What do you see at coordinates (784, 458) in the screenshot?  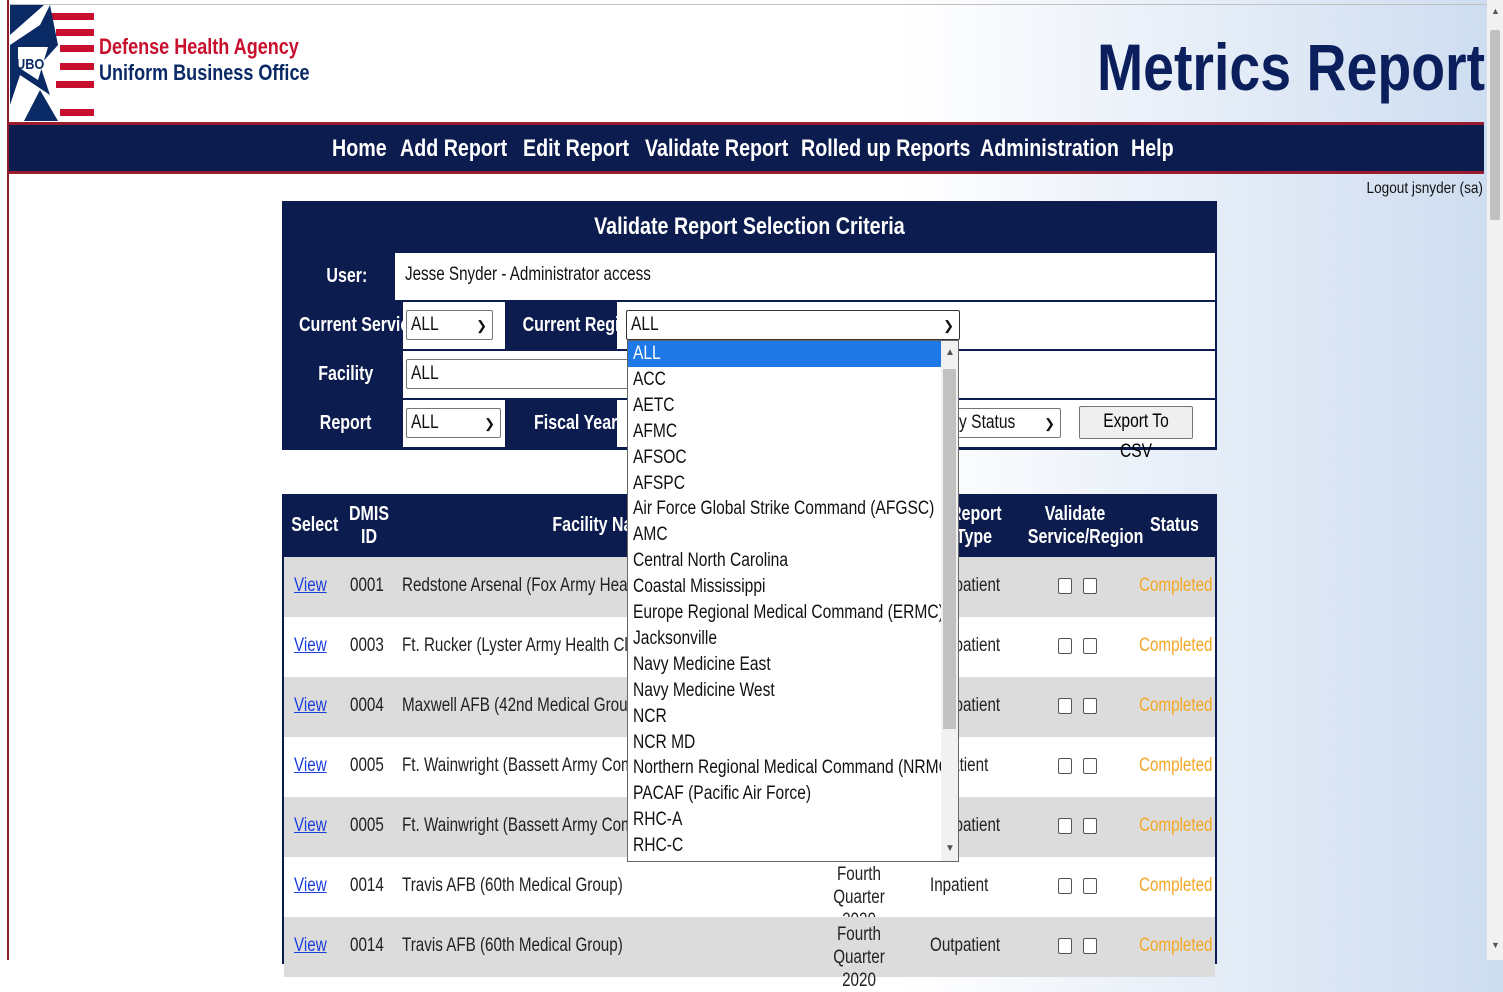 I see `region-option: AFSOC` at bounding box center [784, 458].